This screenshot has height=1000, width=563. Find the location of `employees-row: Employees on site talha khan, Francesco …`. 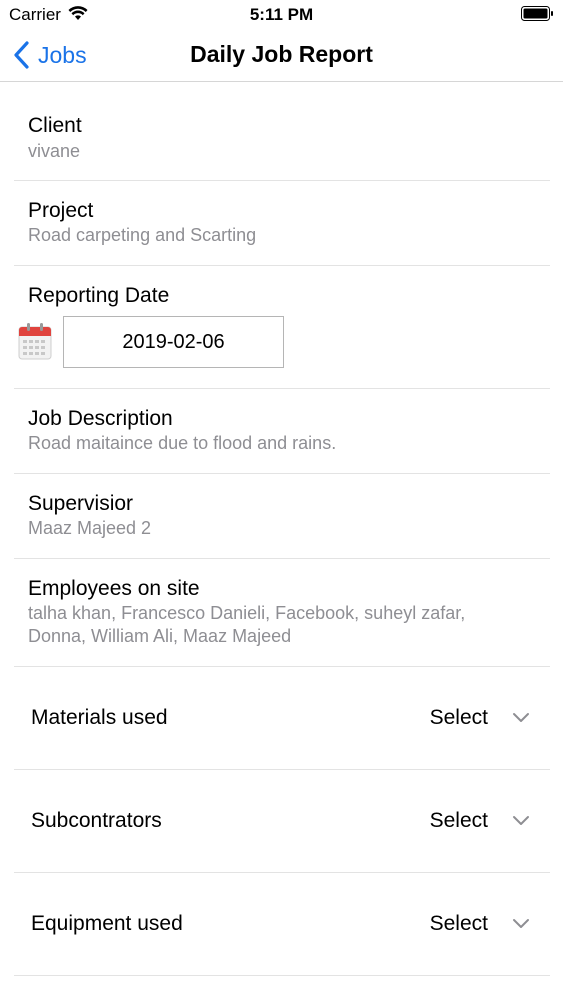

employees-row: Employees on site talha khan, Francesco … is located at coordinates (282, 613).